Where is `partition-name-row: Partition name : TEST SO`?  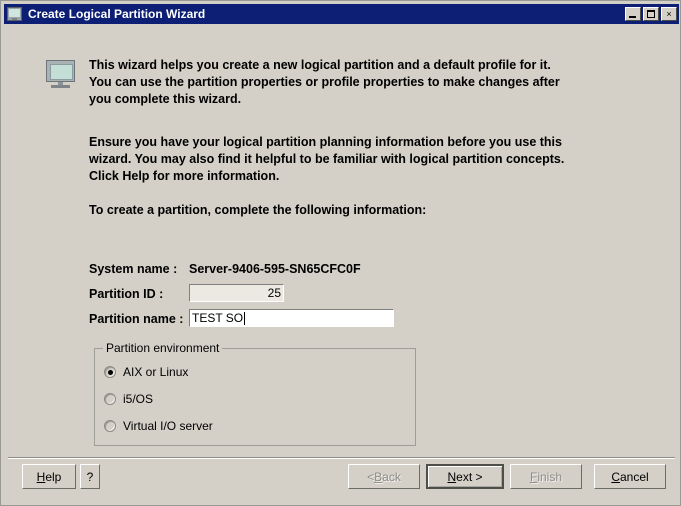
partition-name-row: Partition name : TEST SO is located at coordinates (289, 321).